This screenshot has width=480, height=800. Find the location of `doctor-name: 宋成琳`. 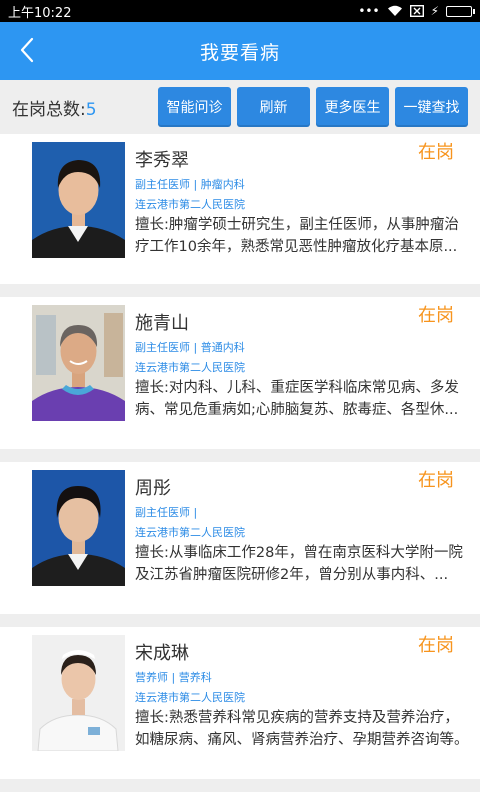

doctor-name: 宋成琳 is located at coordinates (162, 653).